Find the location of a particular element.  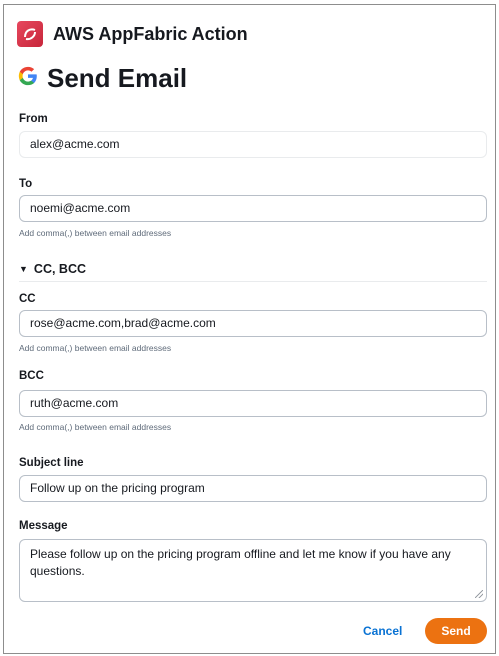

subject-label: Subject line is located at coordinates (51, 463).